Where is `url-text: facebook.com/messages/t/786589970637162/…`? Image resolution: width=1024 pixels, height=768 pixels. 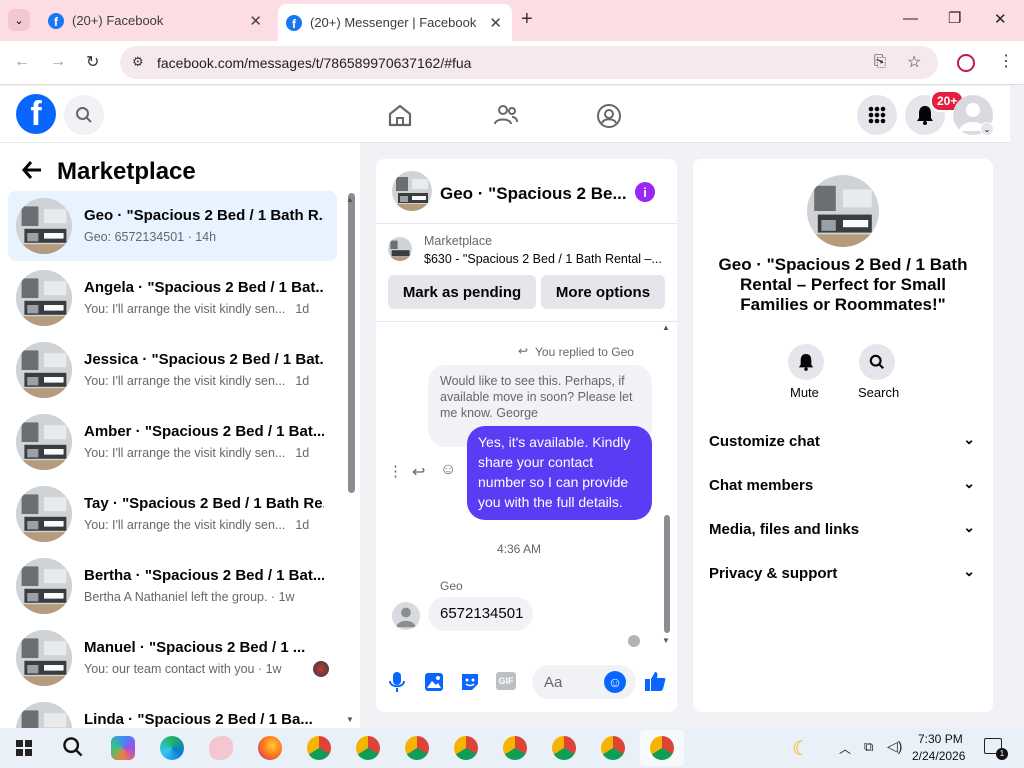
url-text: facebook.com/messages/t/786589970637162/… is located at coordinates (314, 63).